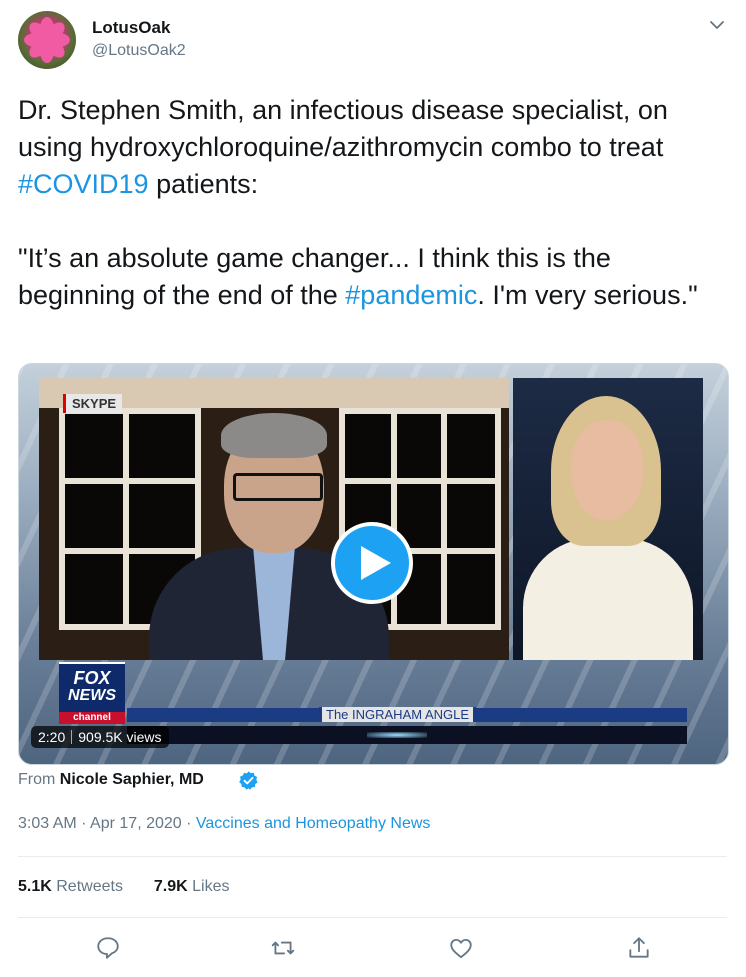 Image resolution: width=746 pixels, height=977 pixels. Describe the element at coordinates (717, 25) in the screenshot. I see `chevron-down-icon` at that location.